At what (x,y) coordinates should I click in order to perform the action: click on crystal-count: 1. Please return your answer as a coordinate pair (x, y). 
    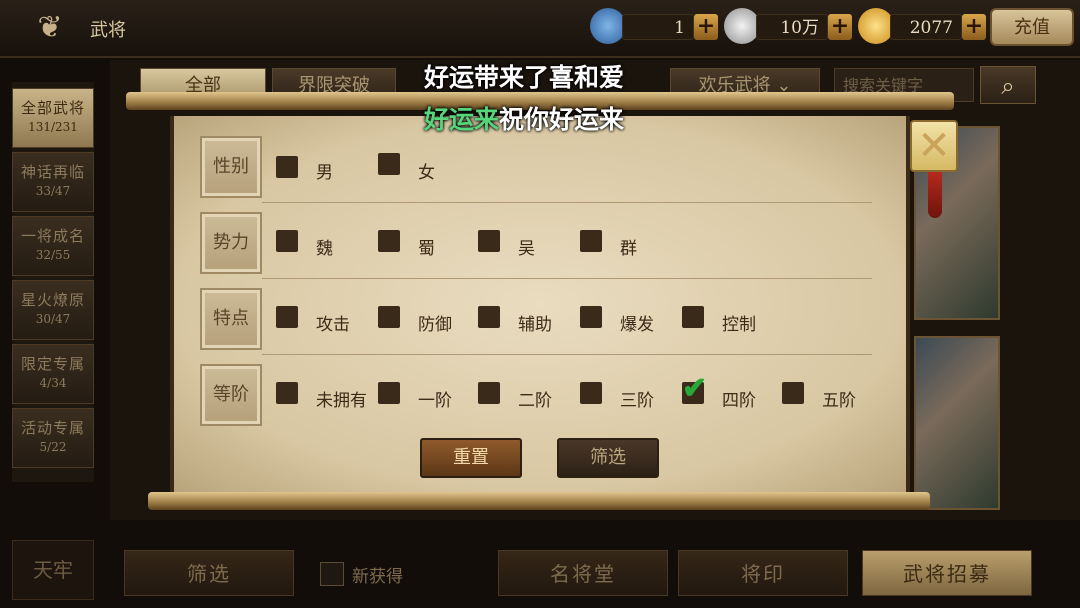
    Looking at the image, I should click on (658, 27).